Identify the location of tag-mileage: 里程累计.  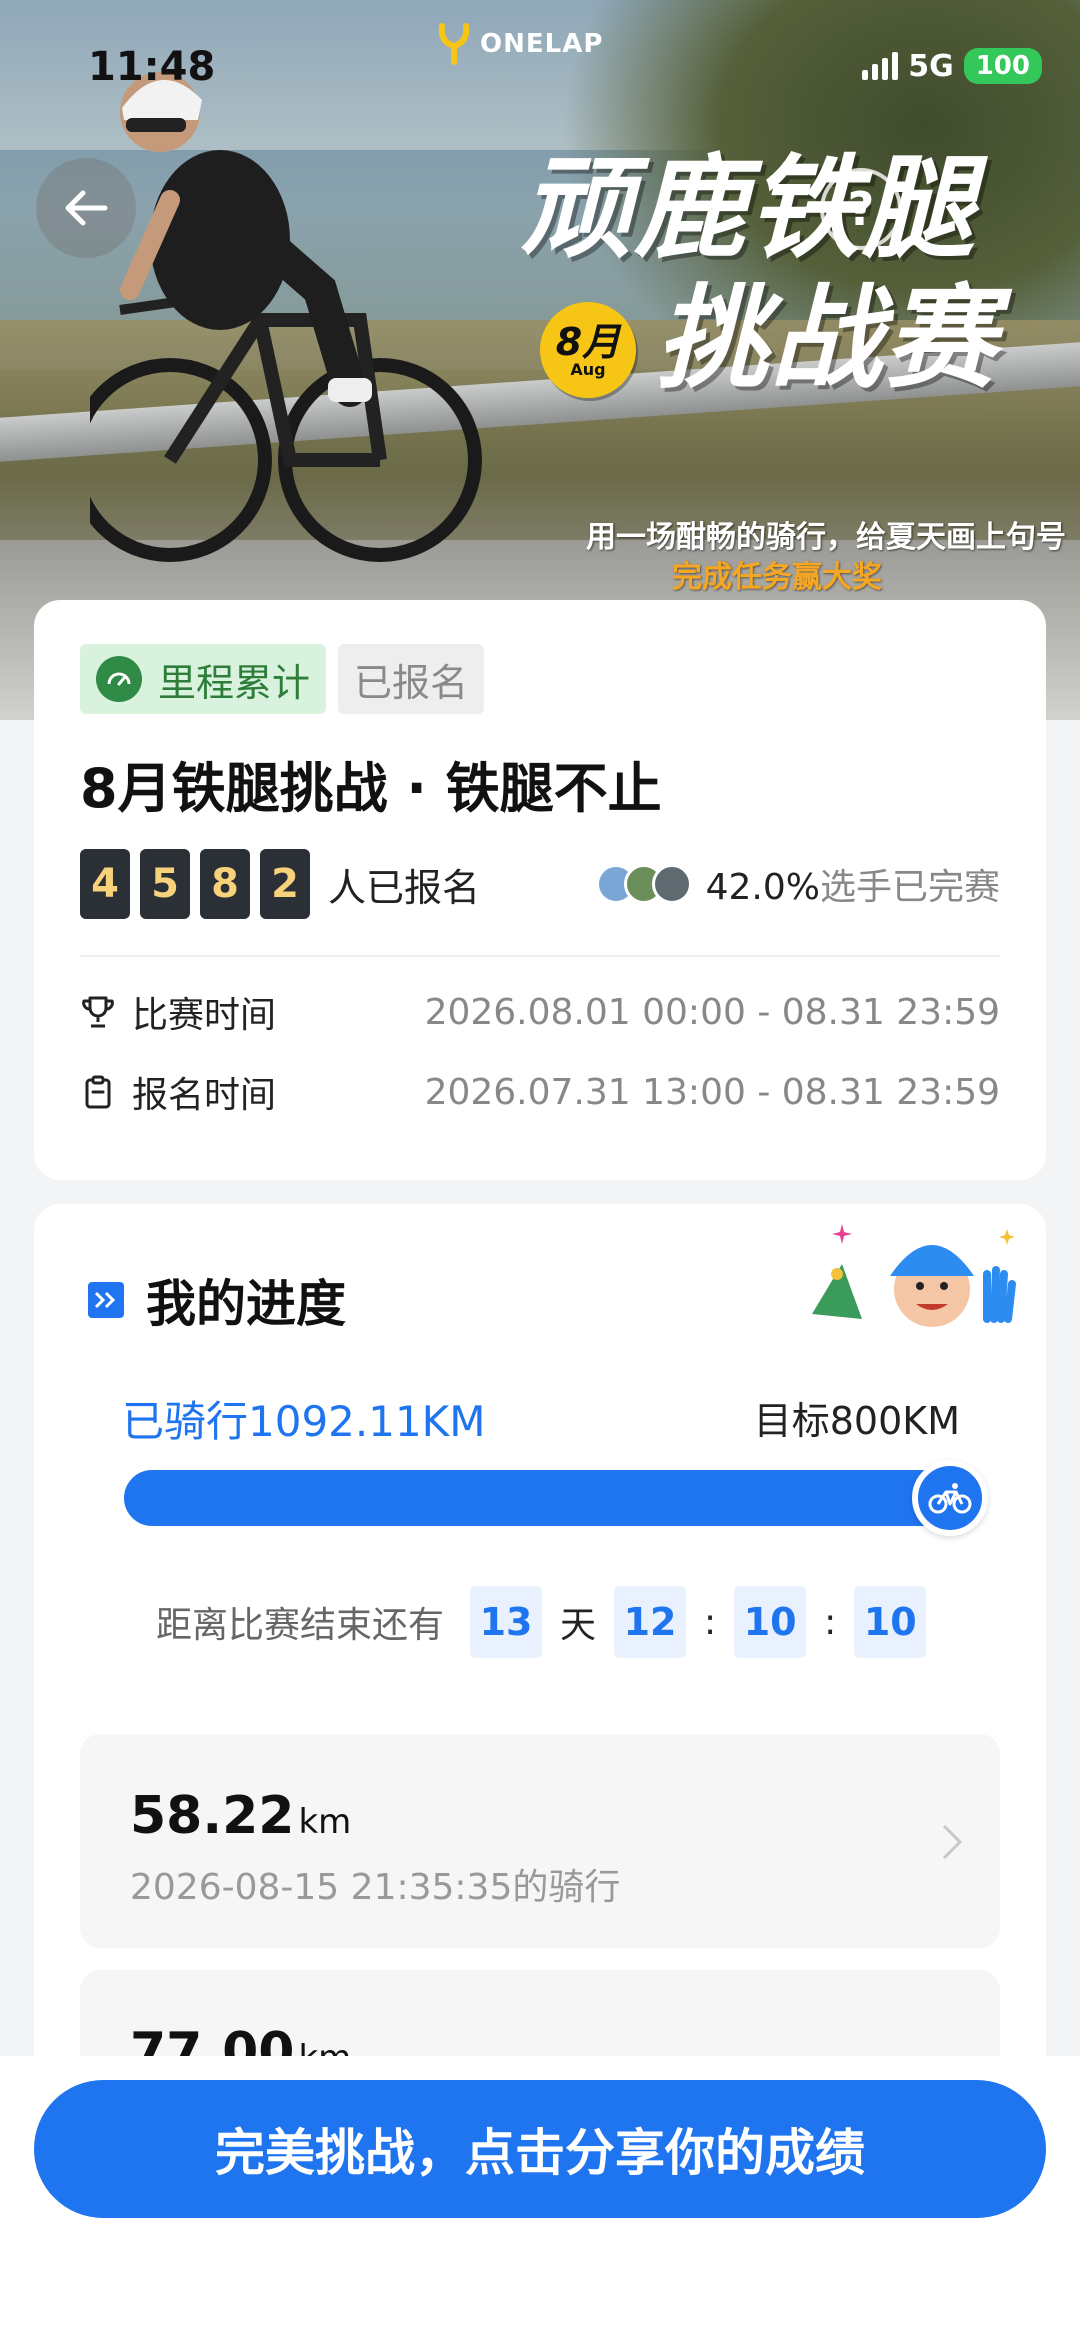
(203, 679).